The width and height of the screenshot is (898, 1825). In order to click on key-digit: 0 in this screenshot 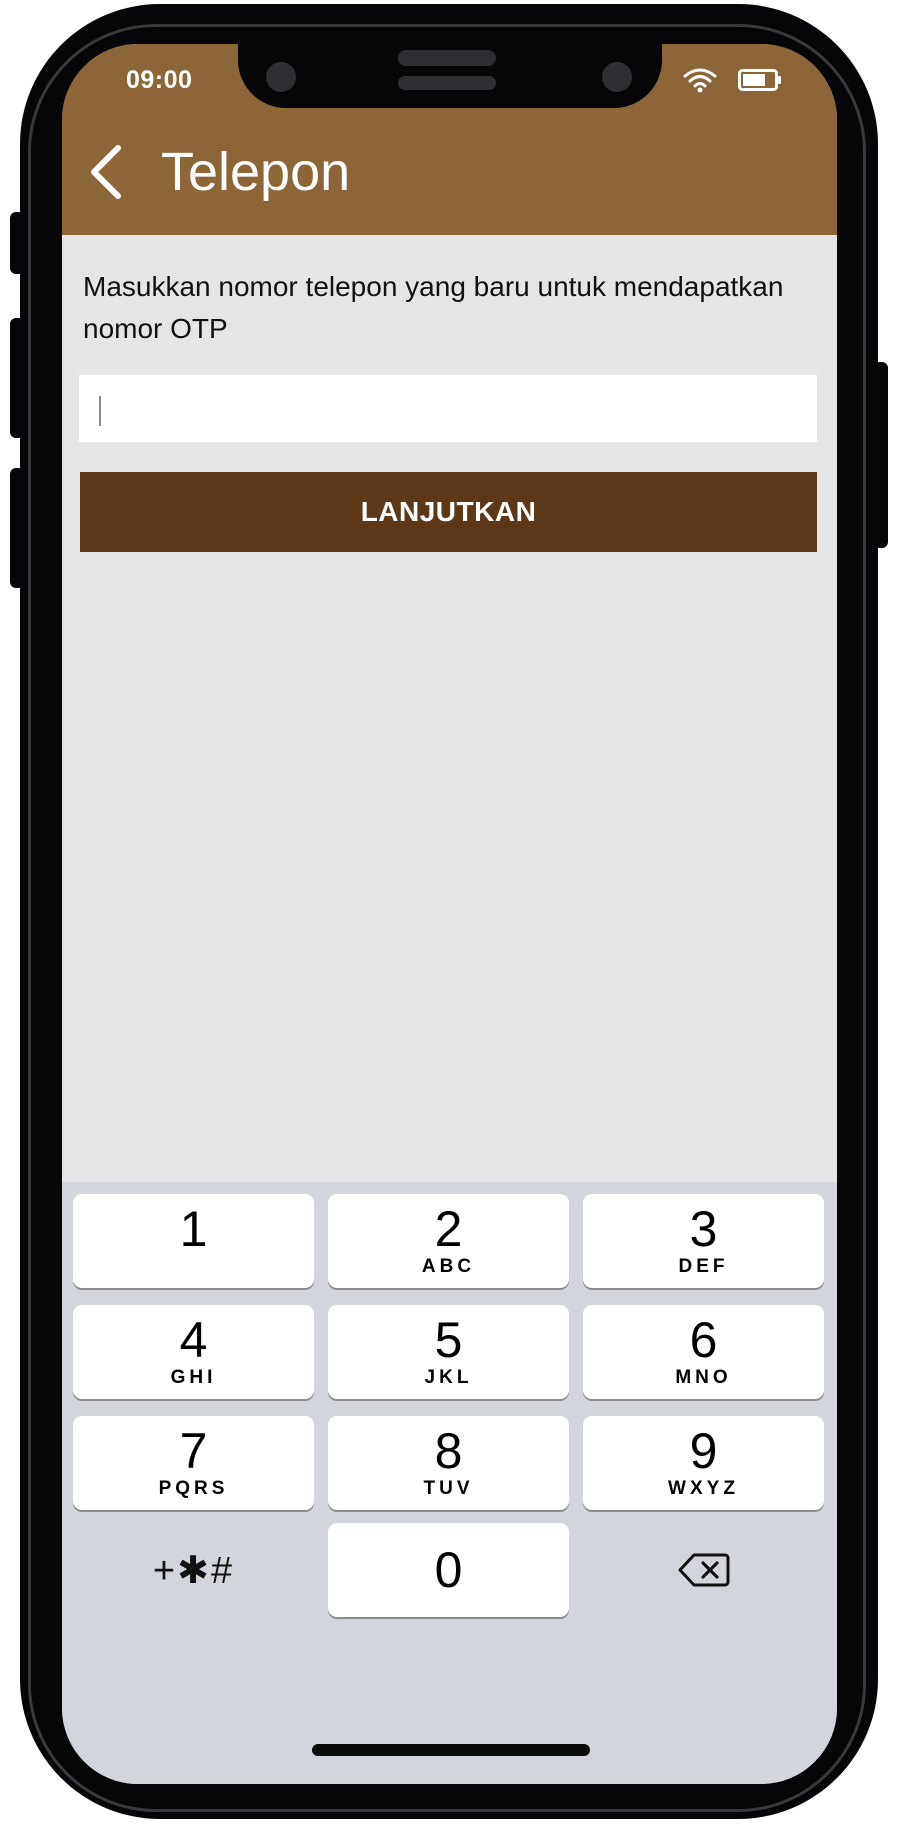, I will do `click(448, 1570)`.